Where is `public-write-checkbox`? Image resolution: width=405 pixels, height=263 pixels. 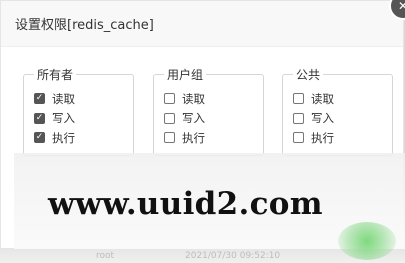
public-write-checkbox is located at coordinates (298, 118).